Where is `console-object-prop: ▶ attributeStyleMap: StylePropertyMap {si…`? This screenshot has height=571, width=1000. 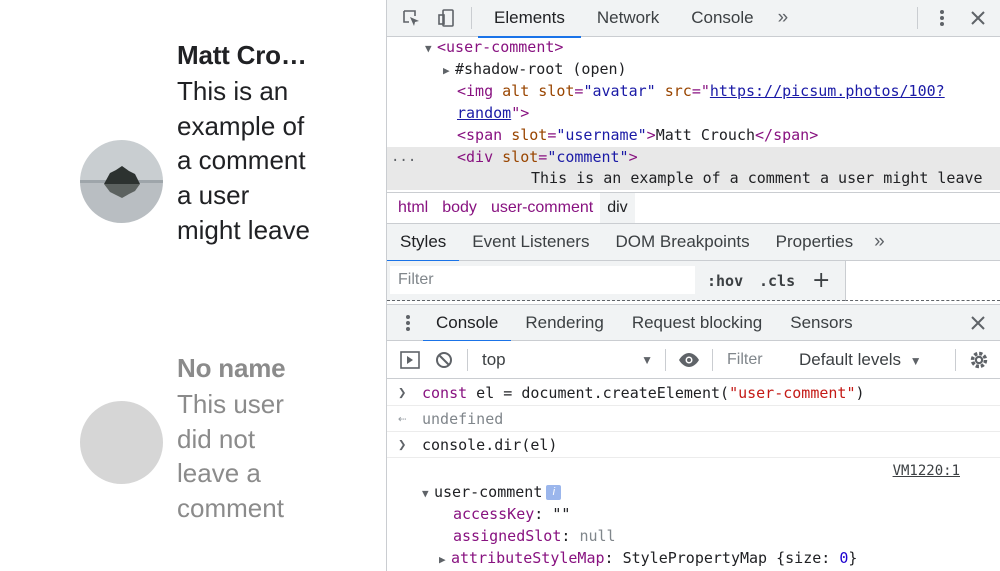 console-object-prop: ▶ attributeStyleMap: StylePropertyMap {si… is located at coordinates (693, 558).